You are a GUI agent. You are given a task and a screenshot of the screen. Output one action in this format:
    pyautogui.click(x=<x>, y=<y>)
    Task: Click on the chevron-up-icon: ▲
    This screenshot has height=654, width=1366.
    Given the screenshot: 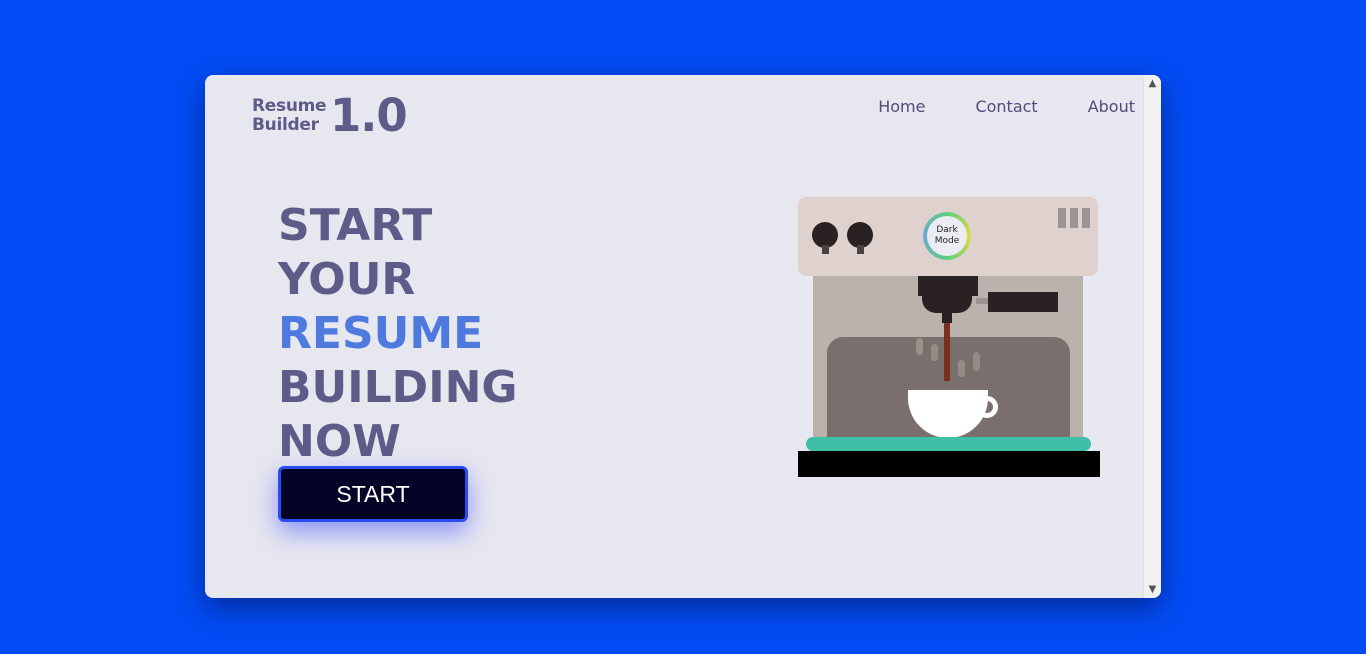 What is the action you would take?
    pyautogui.click(x=1152, y=83)
    